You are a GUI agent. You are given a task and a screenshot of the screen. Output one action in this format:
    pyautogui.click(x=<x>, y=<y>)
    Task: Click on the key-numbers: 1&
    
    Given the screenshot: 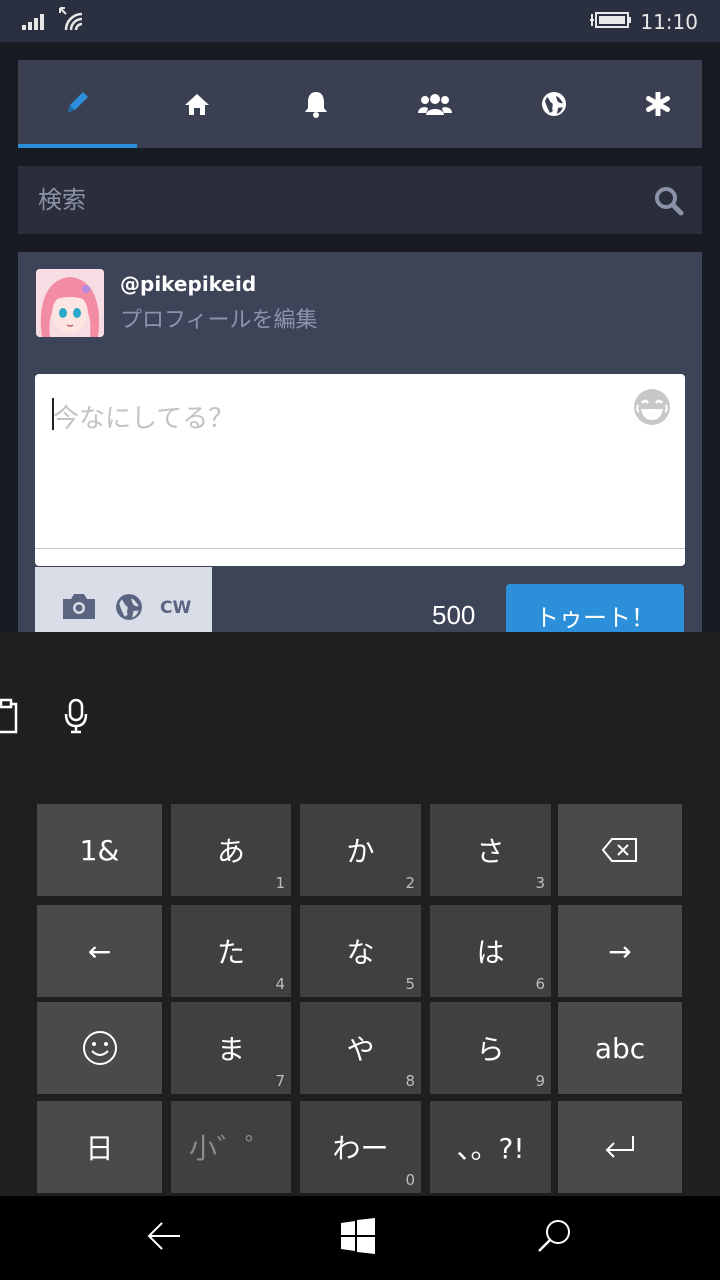 What is the action you would take?
    pyautogui.click(x=99, y=850)
    